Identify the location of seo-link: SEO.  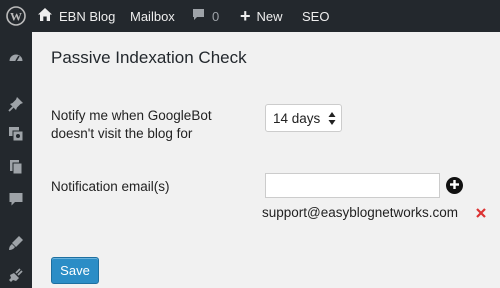
(315, 16).